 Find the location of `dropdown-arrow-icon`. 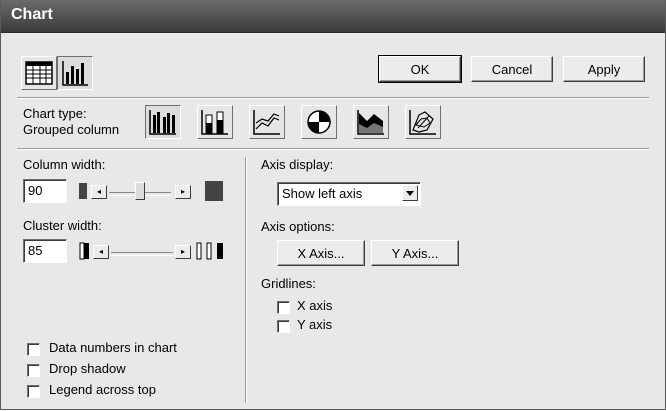

dropdown-arrow-icon is located at coordinates (410, 193).